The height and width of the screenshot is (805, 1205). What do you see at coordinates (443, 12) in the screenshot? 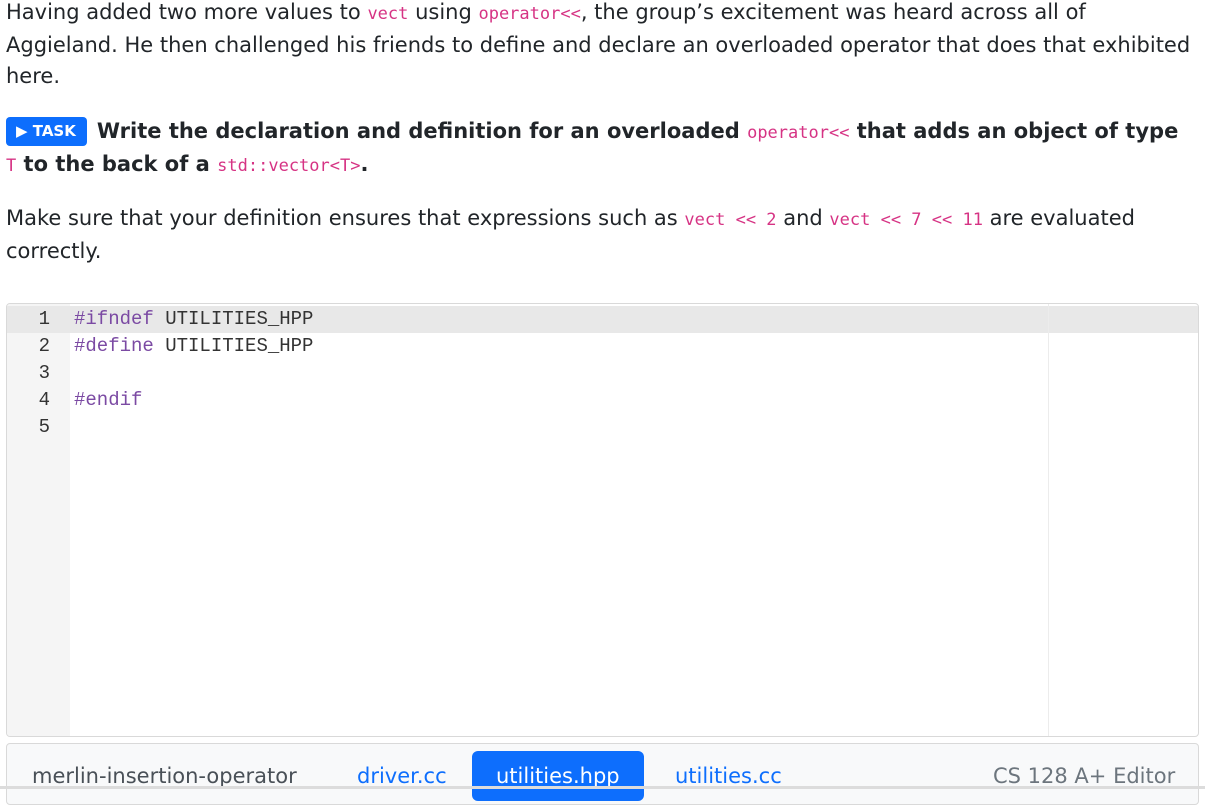
I see `intro-text: using` at bounding box center [443, 12].